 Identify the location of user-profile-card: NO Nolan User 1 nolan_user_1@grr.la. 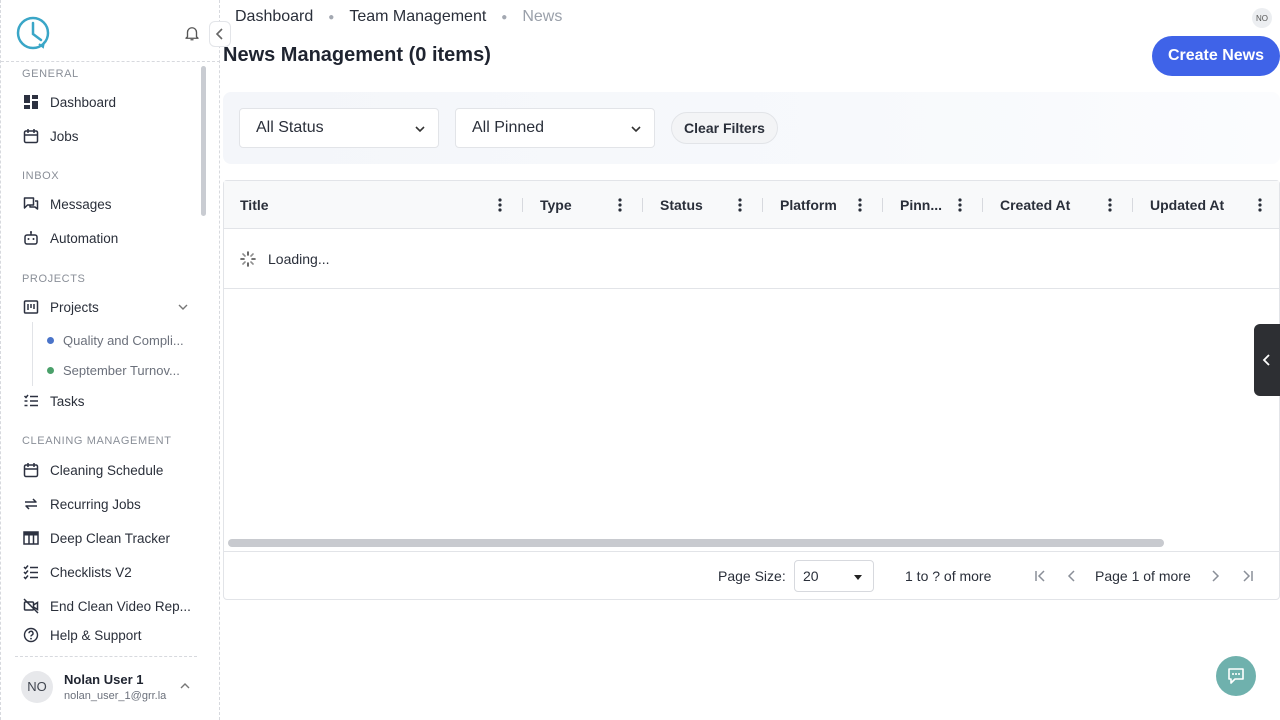
(106, 686).